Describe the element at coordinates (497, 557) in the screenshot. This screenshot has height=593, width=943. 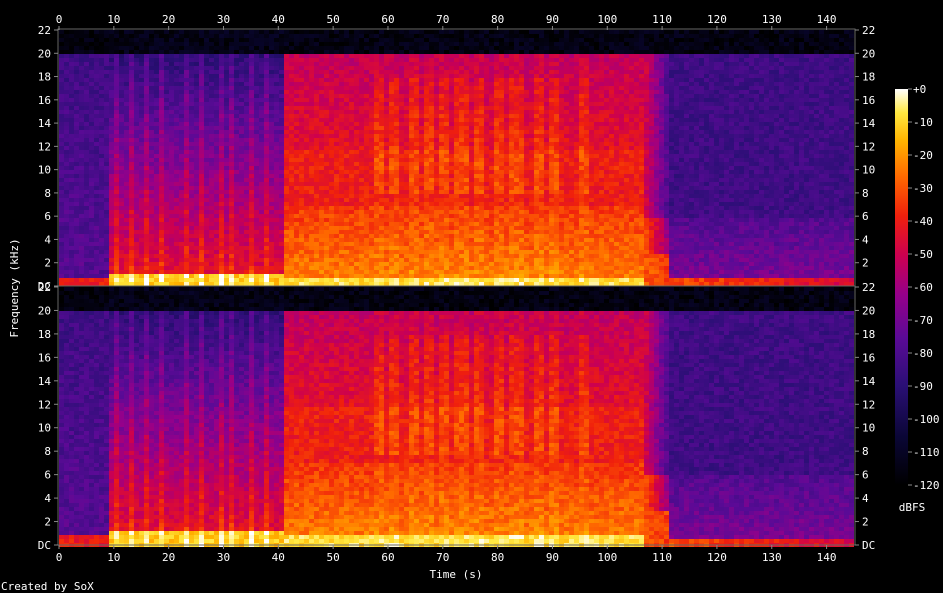
I see `x-tick-label-bottom: 80` at that location.